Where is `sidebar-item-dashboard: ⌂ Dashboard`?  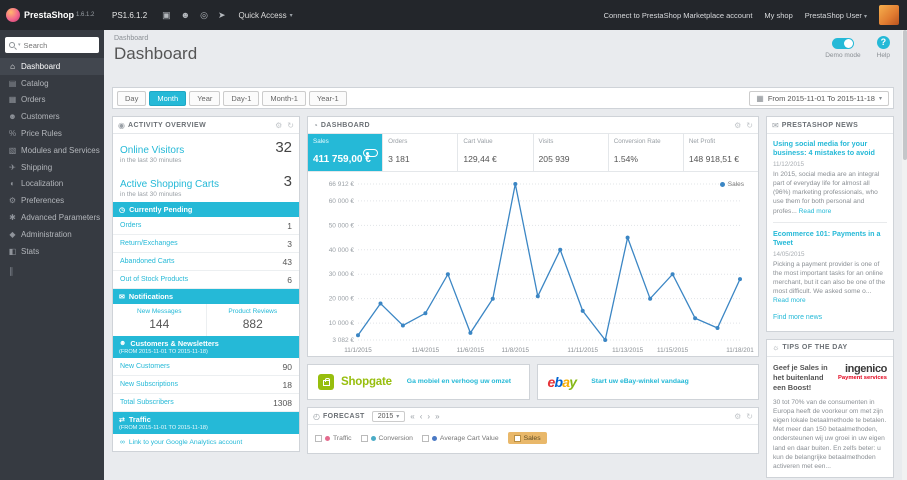
sidebar-item-dashboard: ⌂ Dashboard is located at coordinates (52, 66).